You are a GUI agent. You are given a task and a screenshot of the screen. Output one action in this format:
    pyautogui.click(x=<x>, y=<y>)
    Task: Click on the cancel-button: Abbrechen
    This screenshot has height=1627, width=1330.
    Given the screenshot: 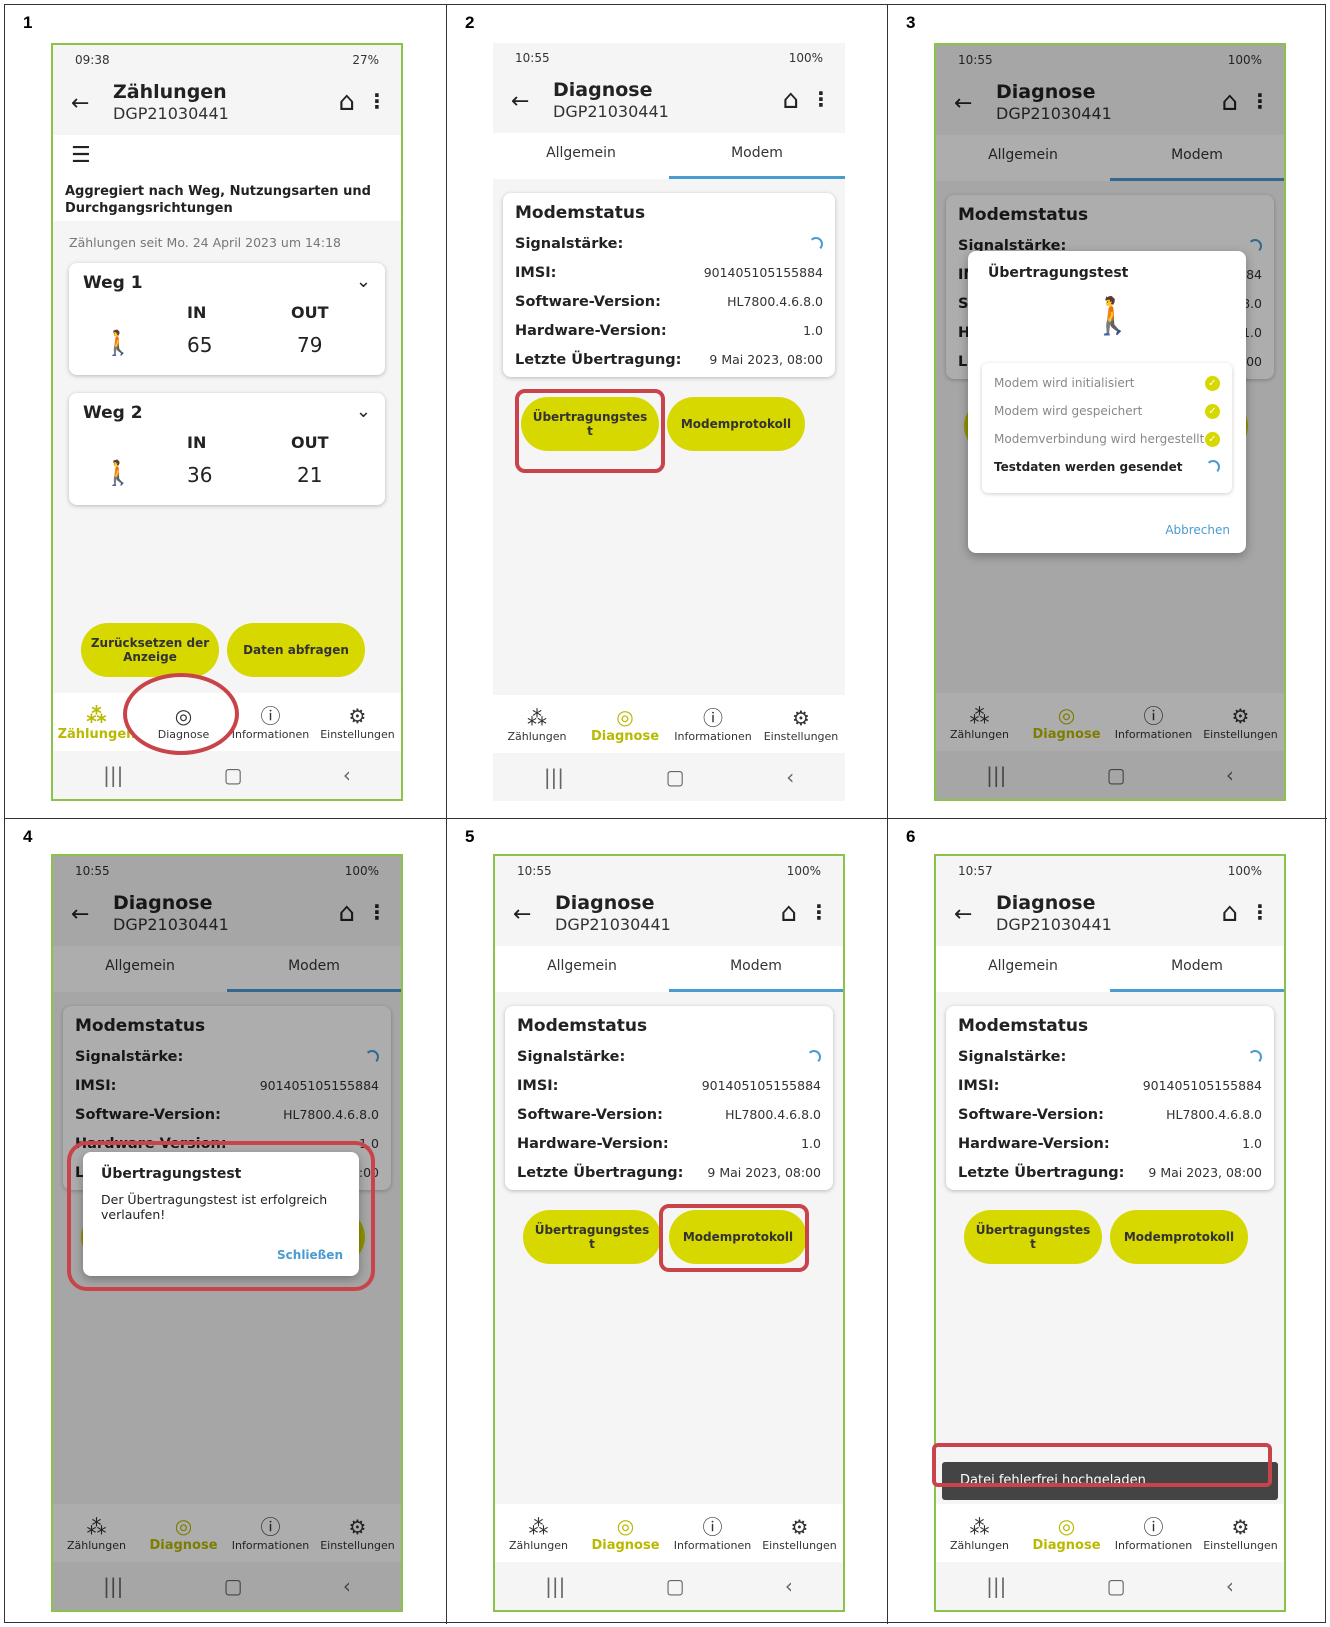 What is the action you would take?
    pyautogui.click(x=1197, y=530)
    